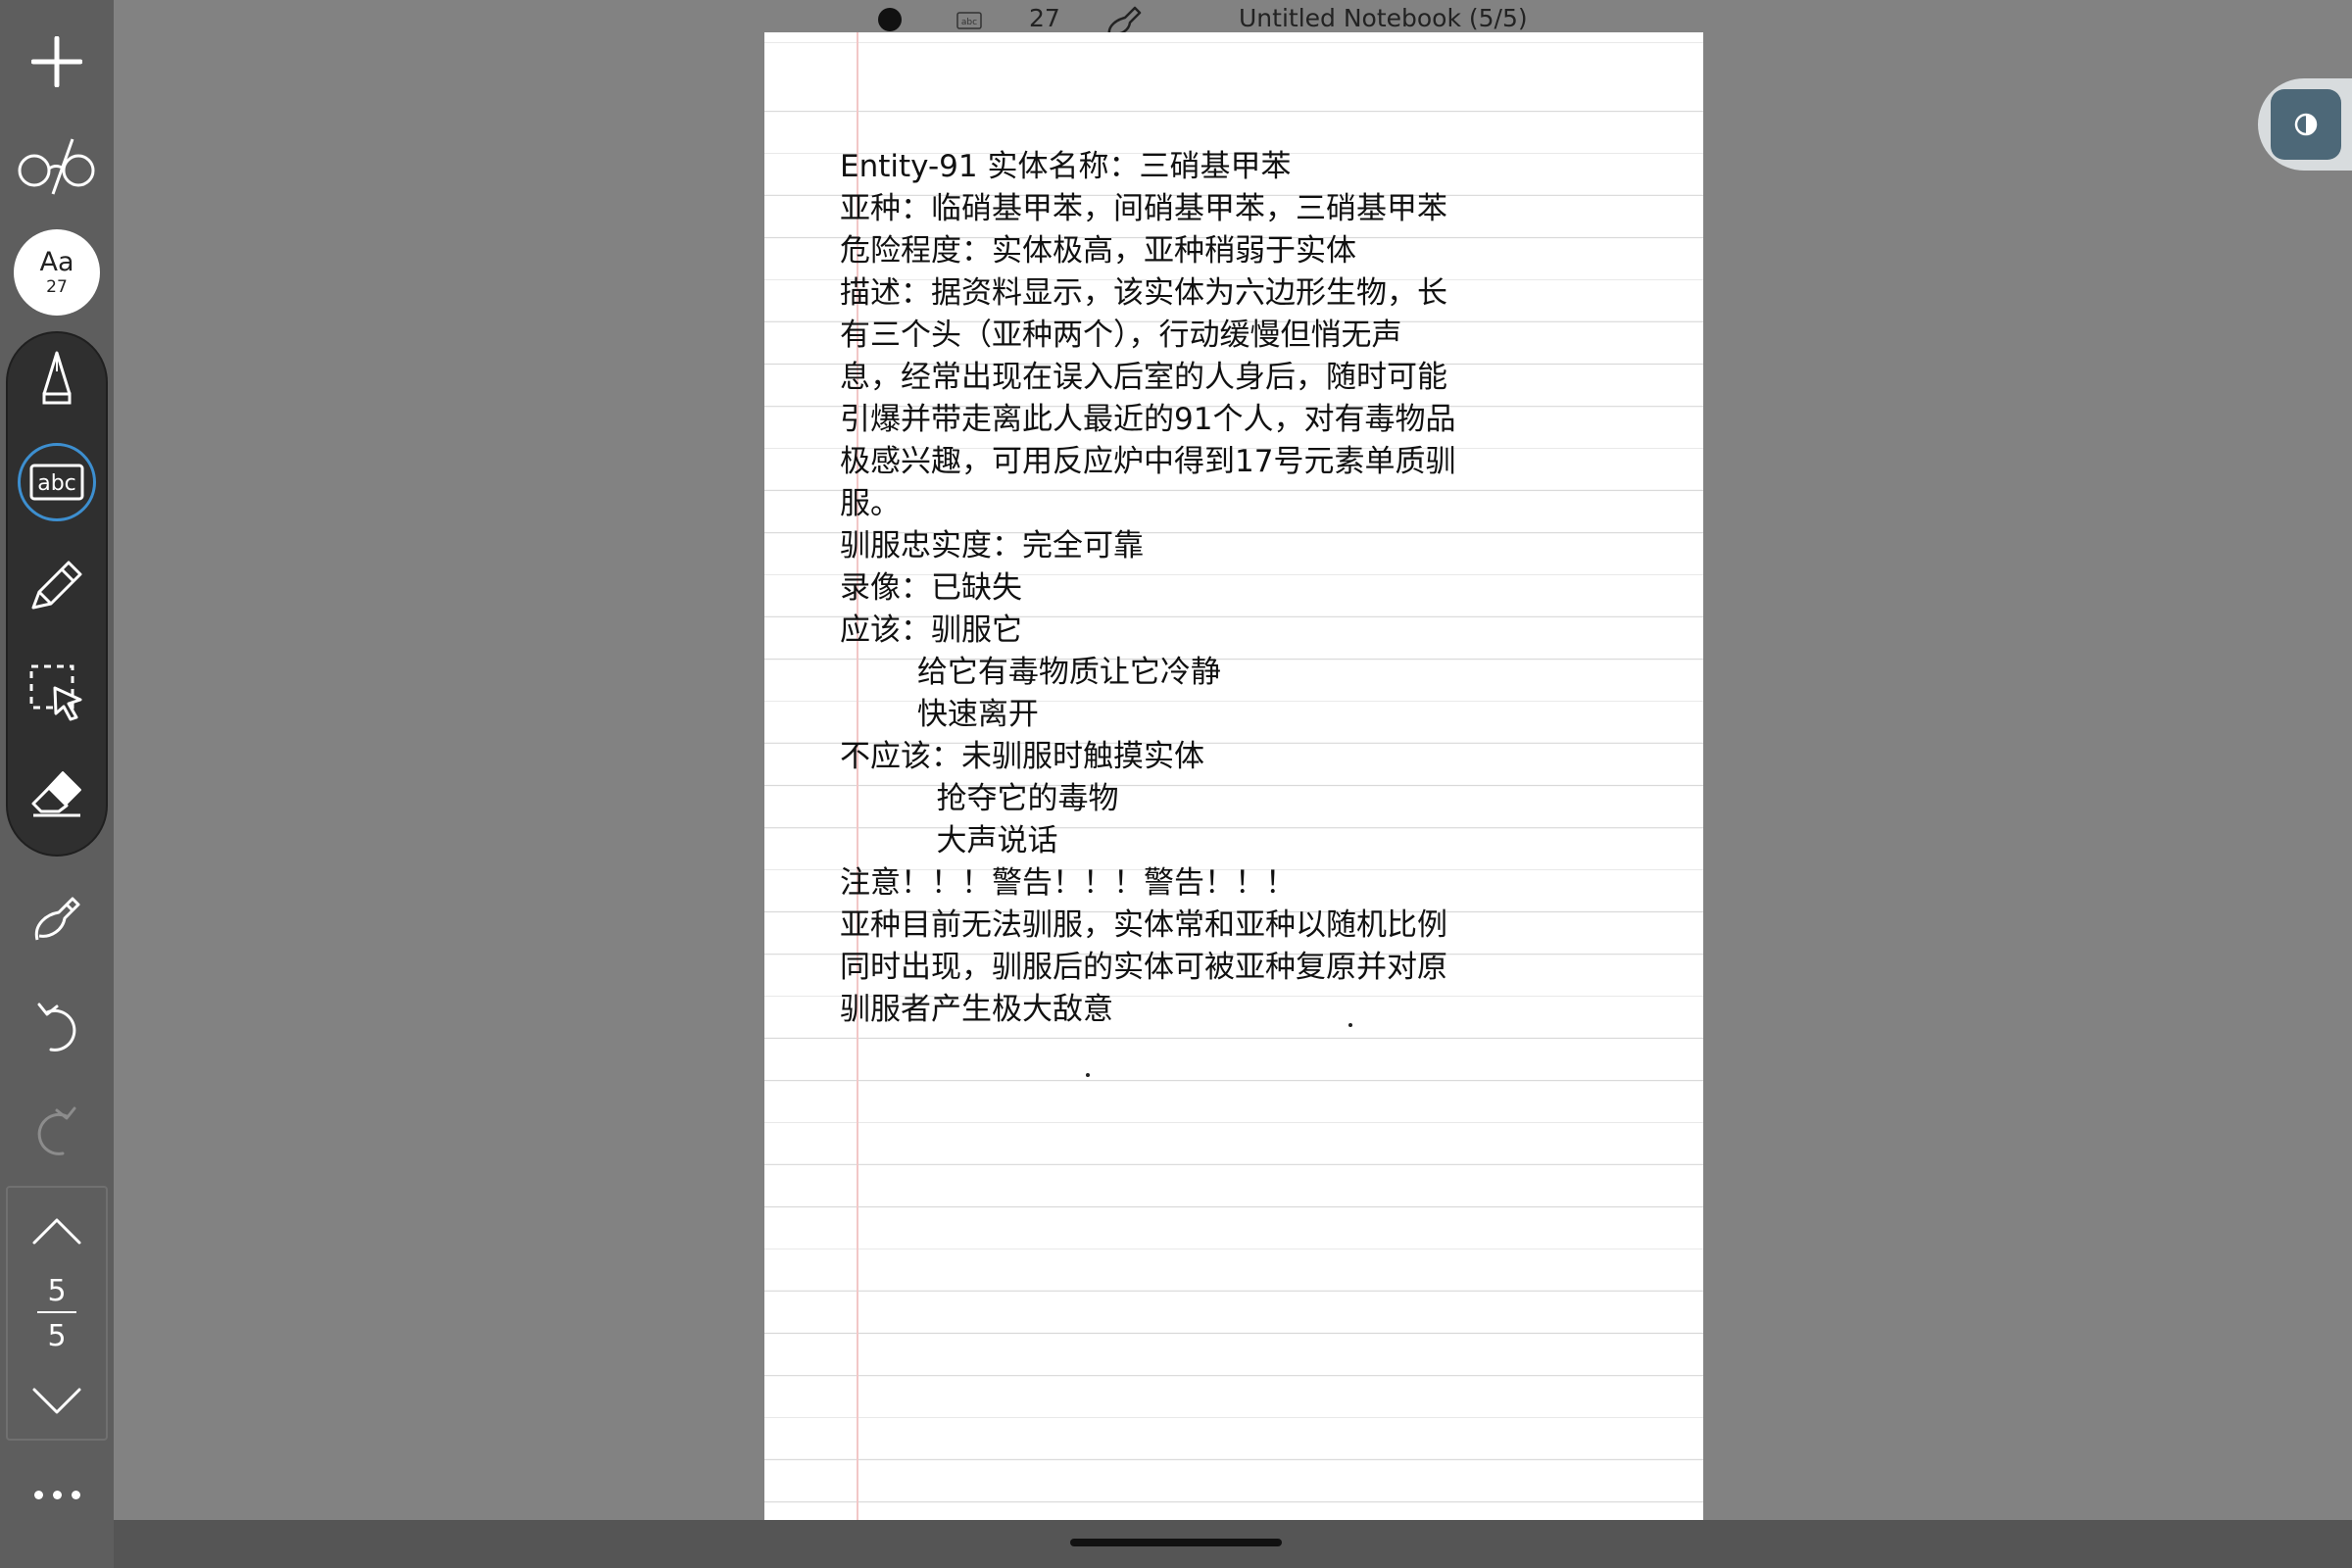  I want to click on font-button-label: Aa, so click(56, 262).